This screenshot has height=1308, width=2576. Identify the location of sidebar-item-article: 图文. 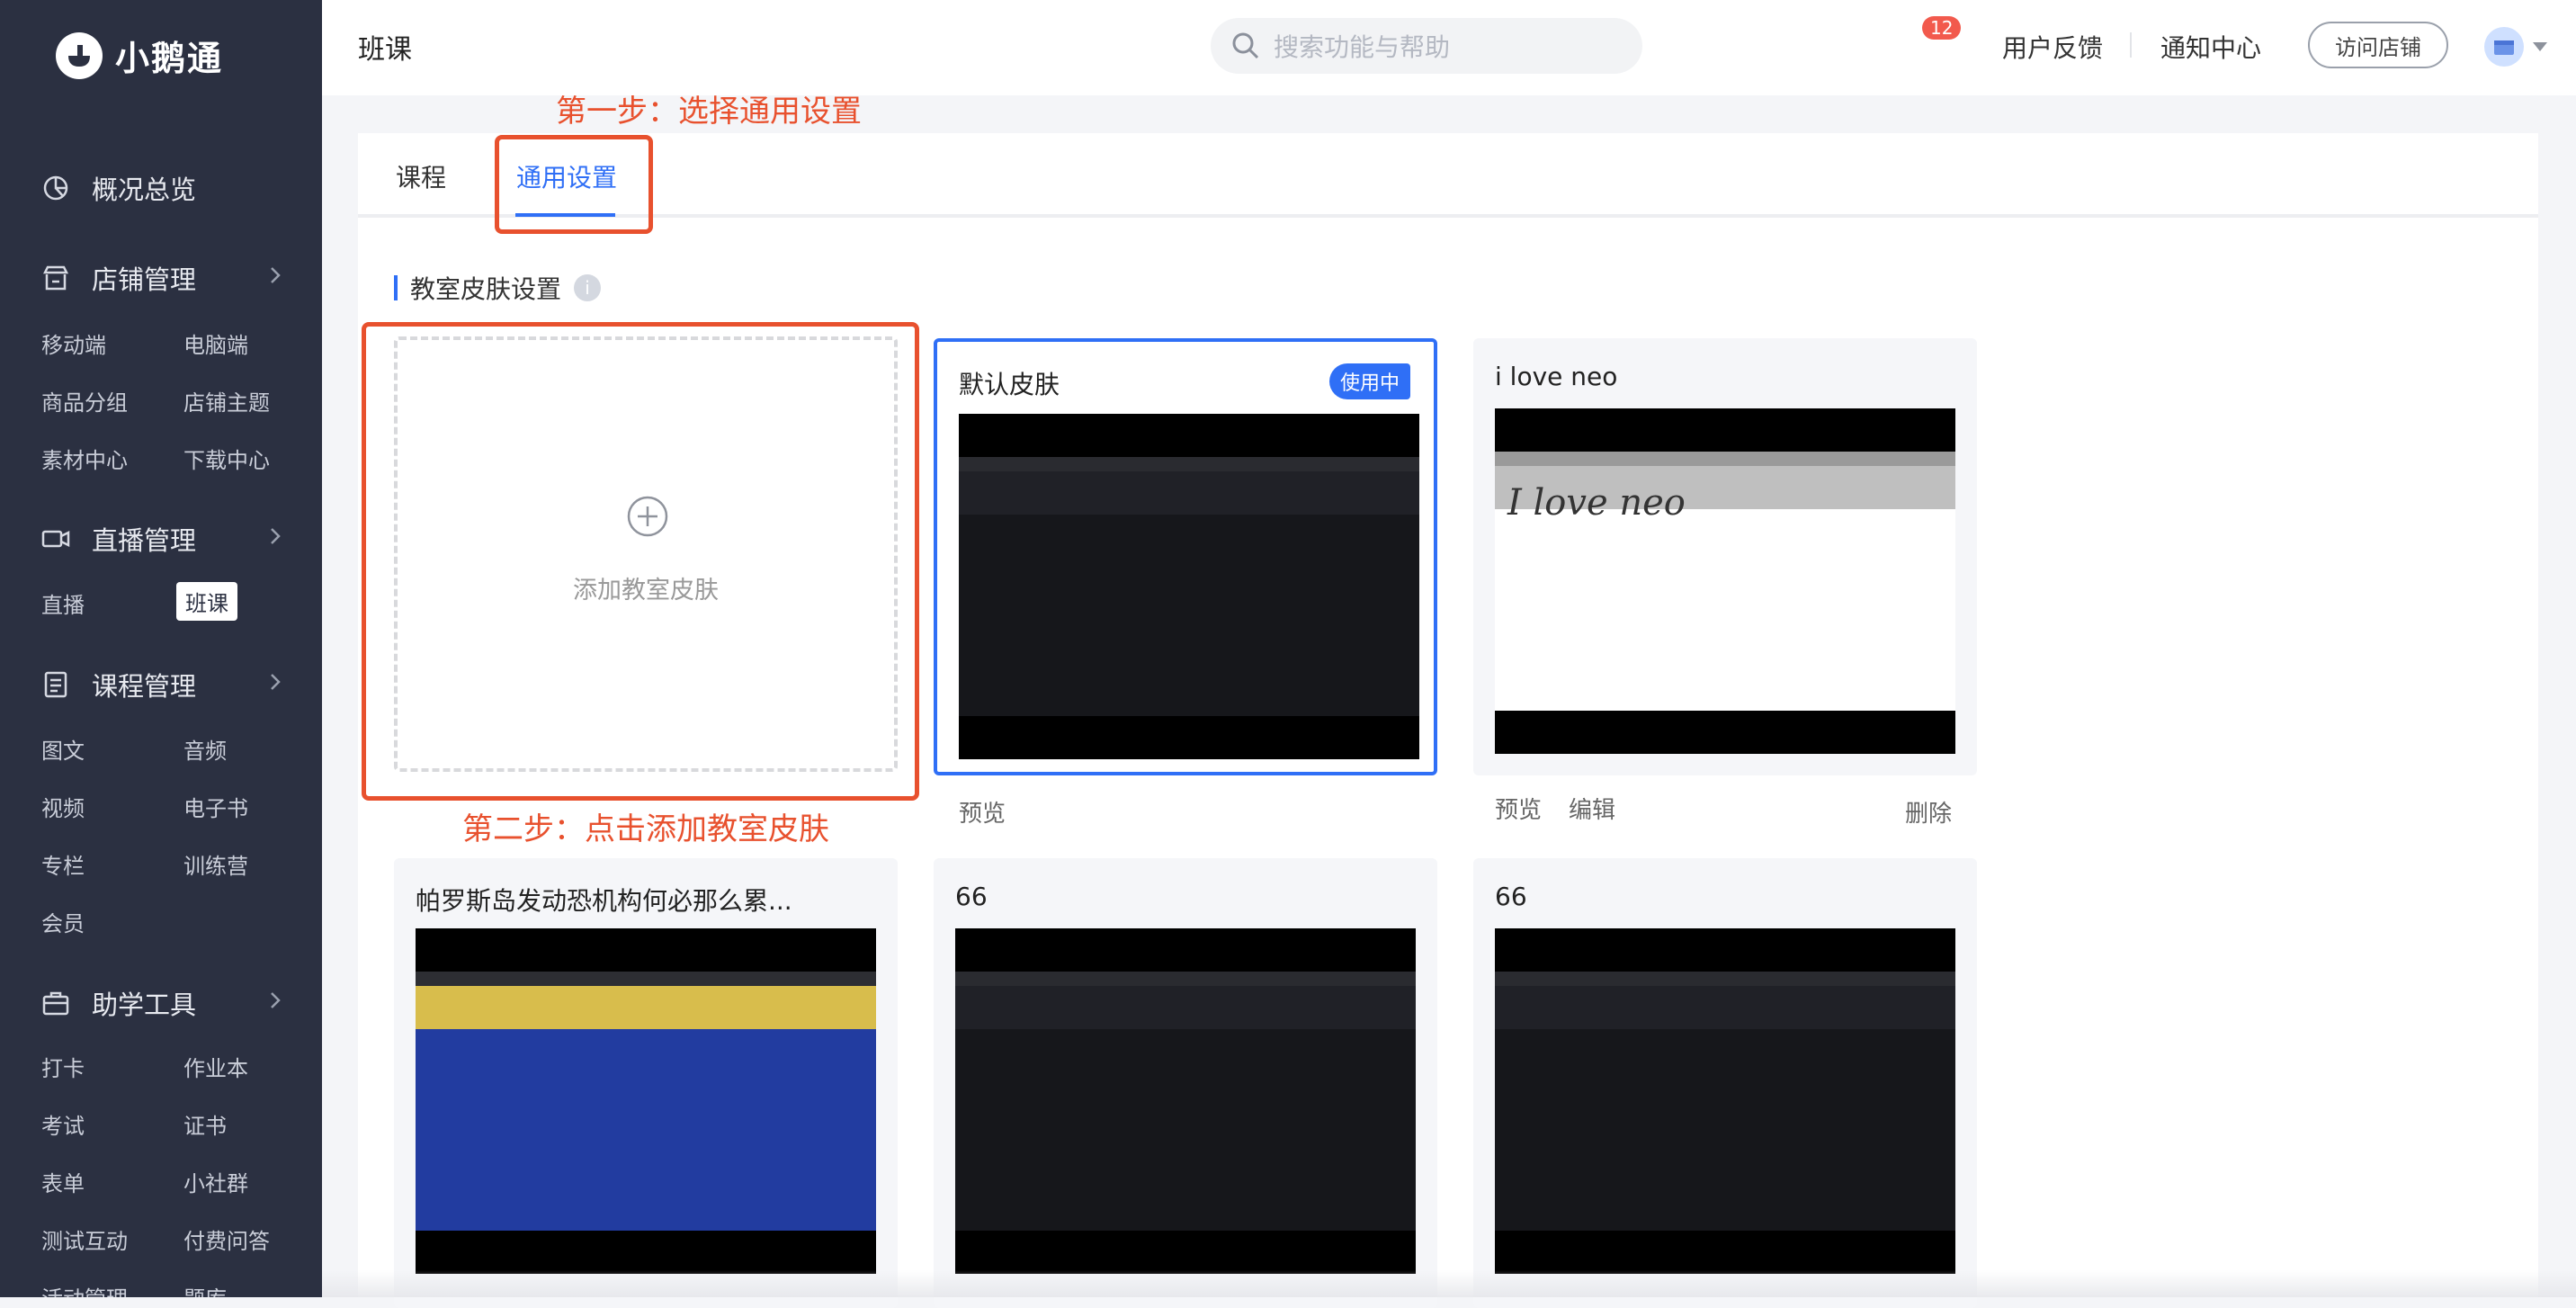
(63, 749).